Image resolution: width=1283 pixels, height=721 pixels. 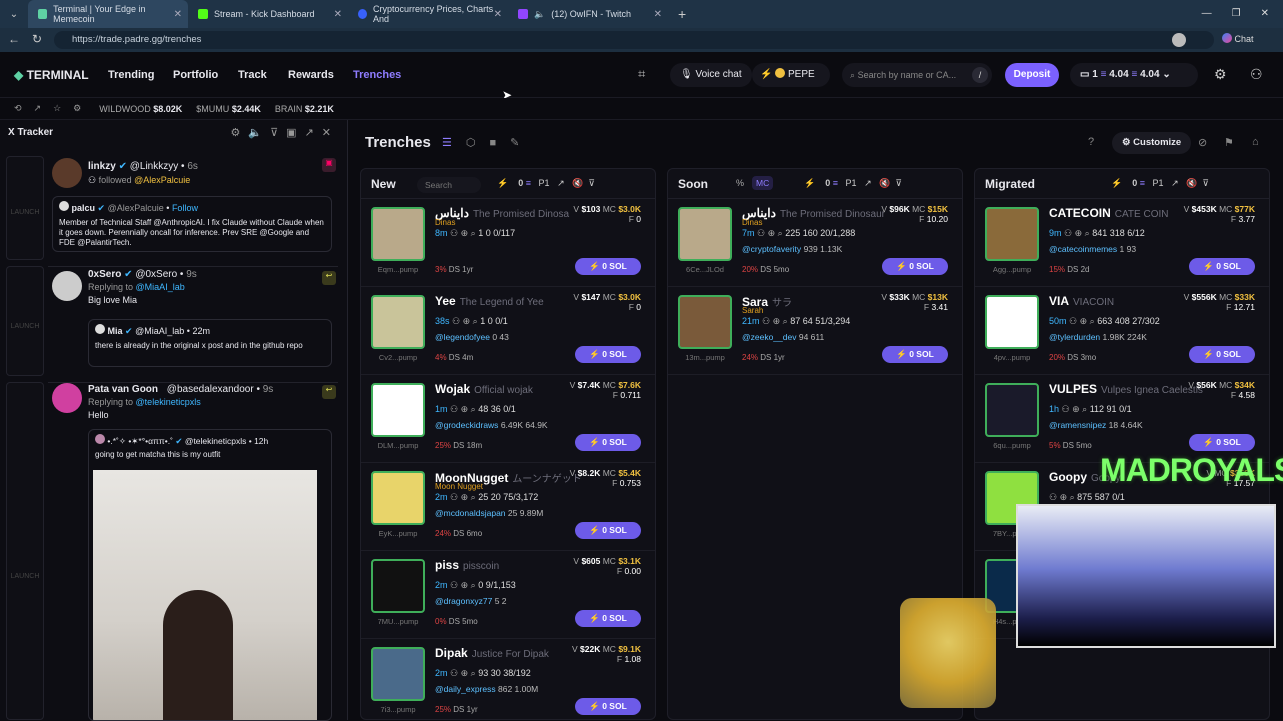 I want to click on token-address: 13m...pump, so click(x=705, y=357).